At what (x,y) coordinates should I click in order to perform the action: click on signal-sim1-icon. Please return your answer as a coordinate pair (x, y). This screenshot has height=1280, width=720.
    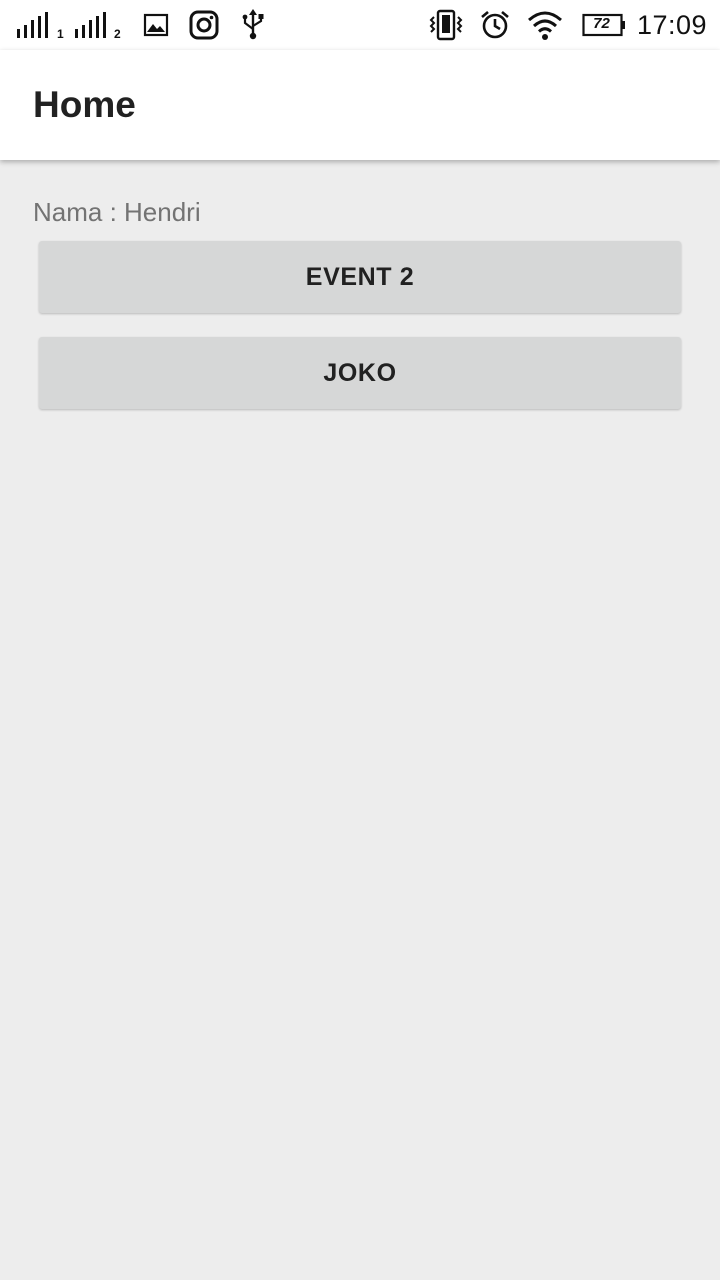
    Looking at the image, I should click on (33, 25).